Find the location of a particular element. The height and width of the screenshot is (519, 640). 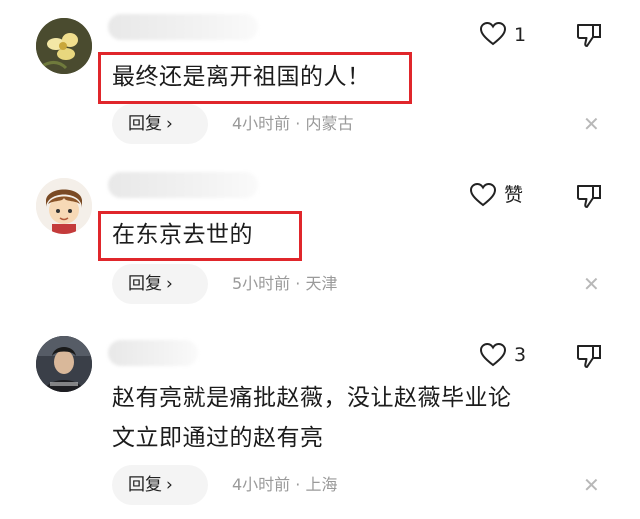

avatar-photo-image is located at coordinates (64, 364).